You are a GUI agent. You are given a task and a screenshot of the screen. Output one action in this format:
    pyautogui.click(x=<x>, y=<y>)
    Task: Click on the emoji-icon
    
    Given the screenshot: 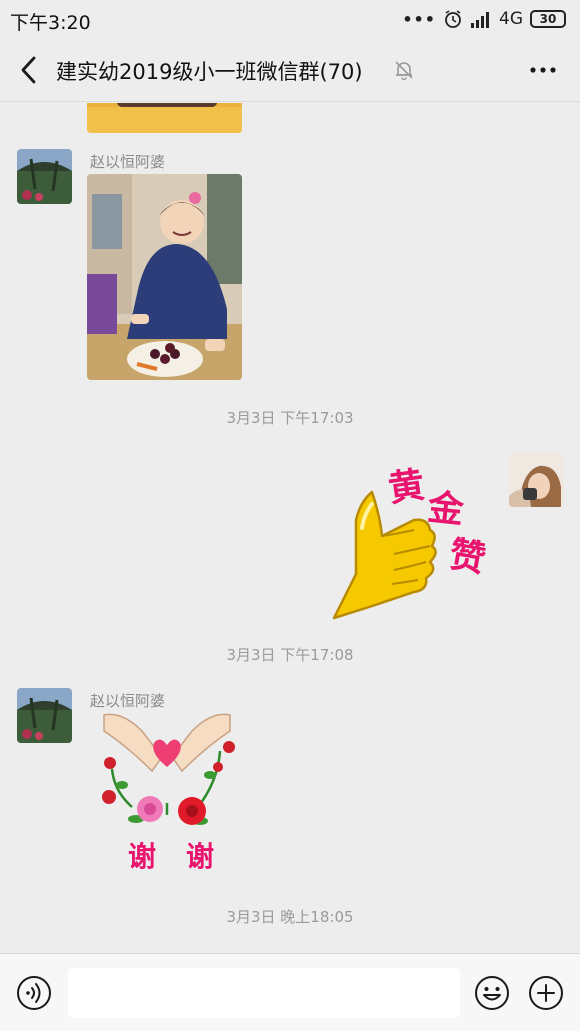 What is the action you would take?
    pyautogui.click(x=492, y=993)
    